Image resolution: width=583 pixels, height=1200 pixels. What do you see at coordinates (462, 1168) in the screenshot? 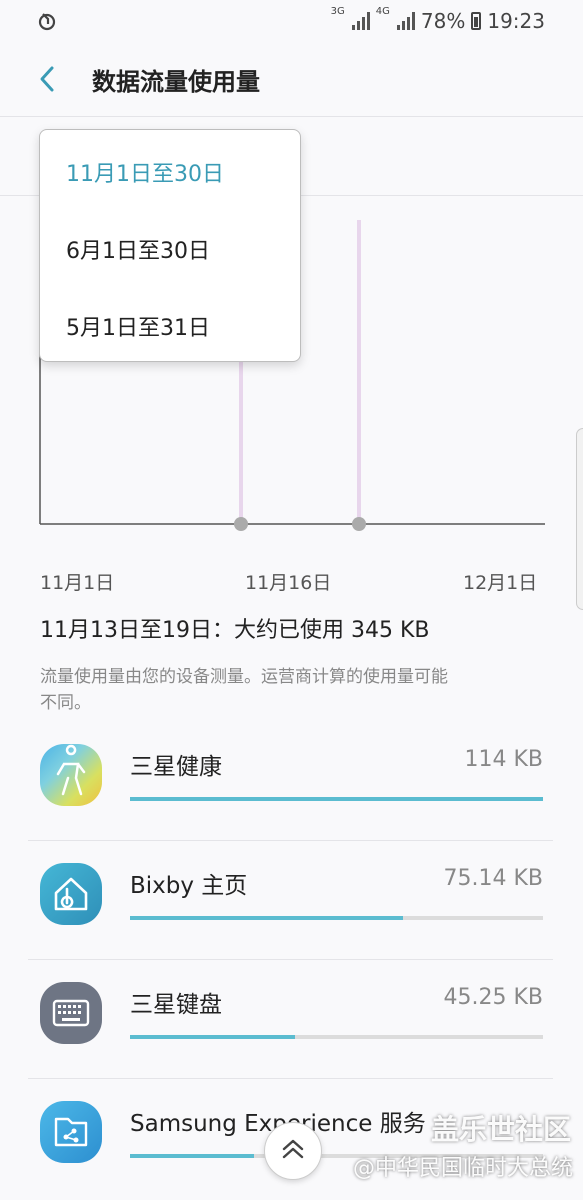
I see `watermark-user: @中华民国临时大总统` at bounding box center [462, 1168].